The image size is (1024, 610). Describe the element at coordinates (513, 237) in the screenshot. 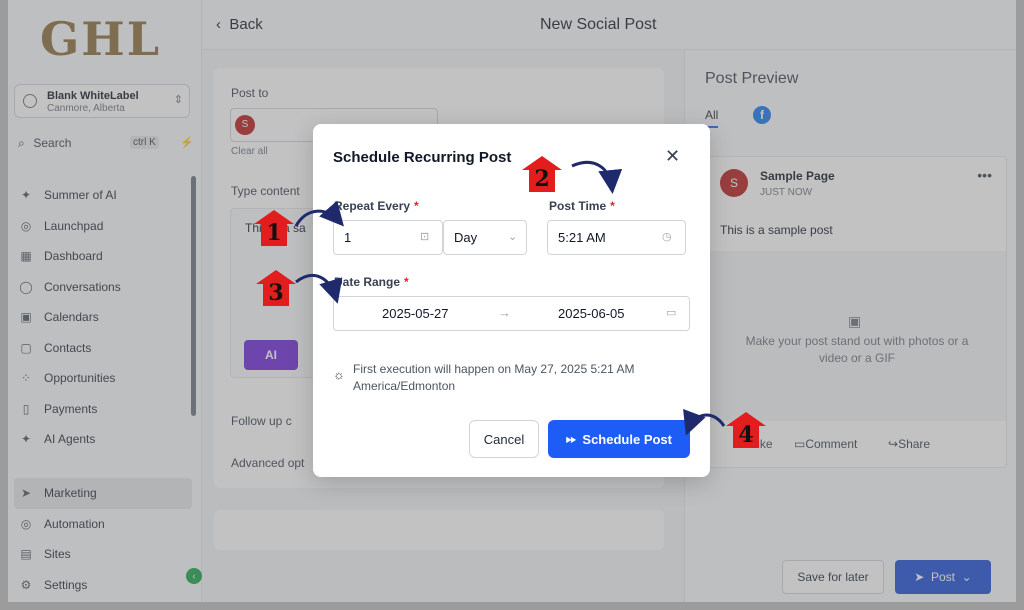

I see `chevron-down-icon: ⌄` at that location.